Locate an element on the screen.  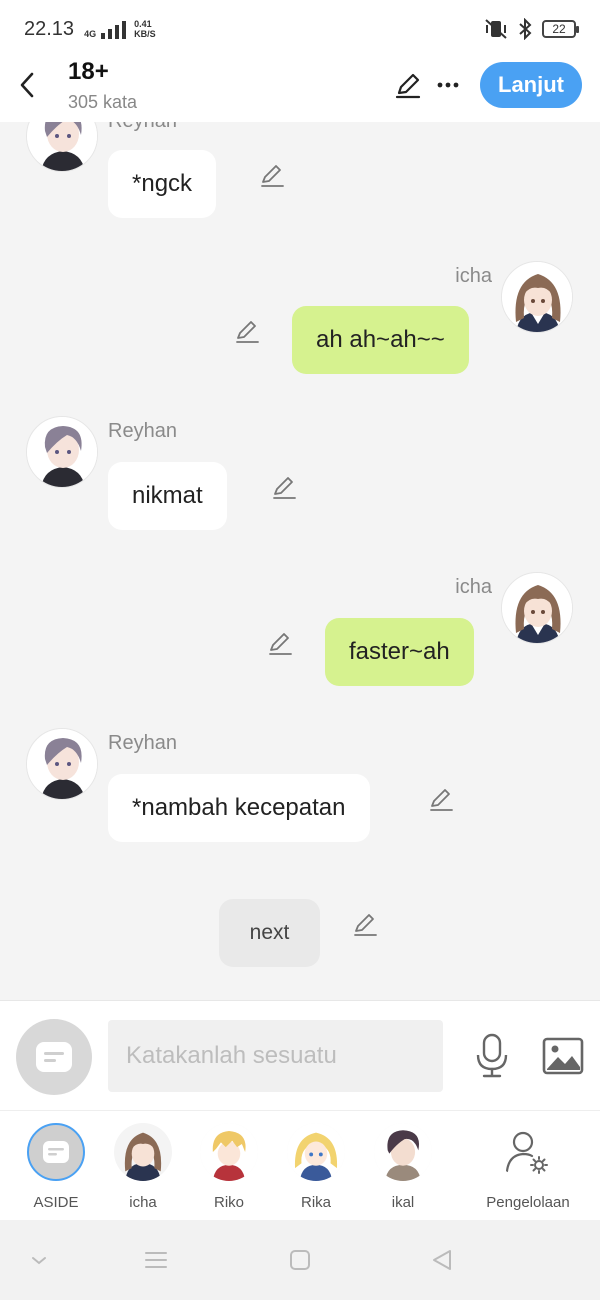
bluetooth-icon is located at coordinates (525, 29).